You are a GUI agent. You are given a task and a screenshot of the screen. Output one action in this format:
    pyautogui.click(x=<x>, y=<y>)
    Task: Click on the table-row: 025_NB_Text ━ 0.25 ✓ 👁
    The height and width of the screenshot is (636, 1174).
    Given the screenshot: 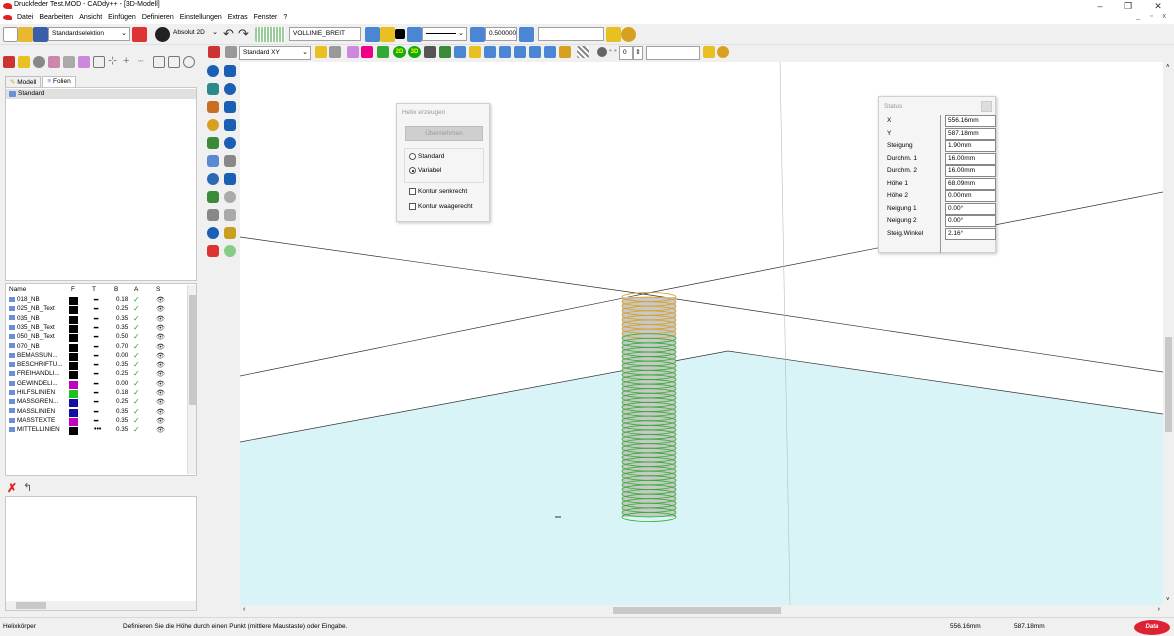 What is the action you would take?
    pyautogui.click(x=97, y=309)
    